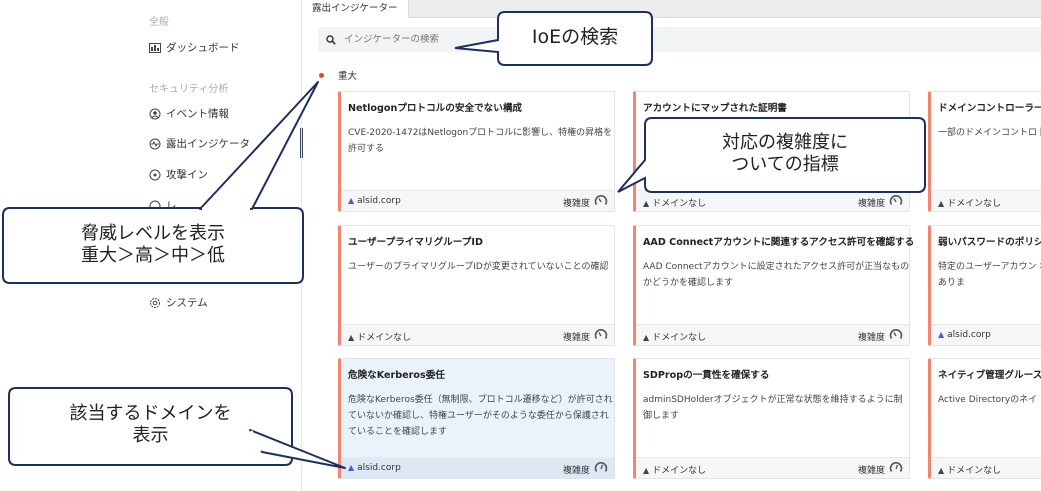 The width and height of the screenshot is (1041, 491). Describe the element at coordinates (989, 133) in the screenshot. I see `card-description: 一部のドメインコントロ 因で非管理ユーザーによ` at that location.